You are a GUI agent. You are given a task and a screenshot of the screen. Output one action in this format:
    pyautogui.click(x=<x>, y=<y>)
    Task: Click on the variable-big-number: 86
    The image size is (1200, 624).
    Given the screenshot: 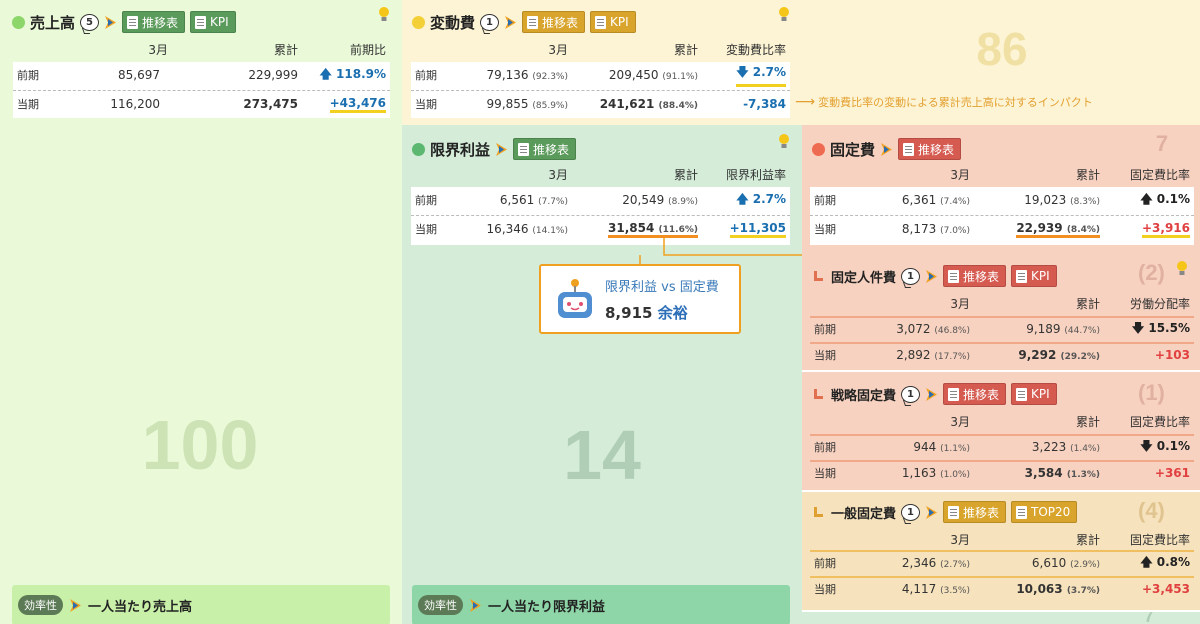 What is the action you would take?
    pyautogui.click(x=1002, y=49)
    